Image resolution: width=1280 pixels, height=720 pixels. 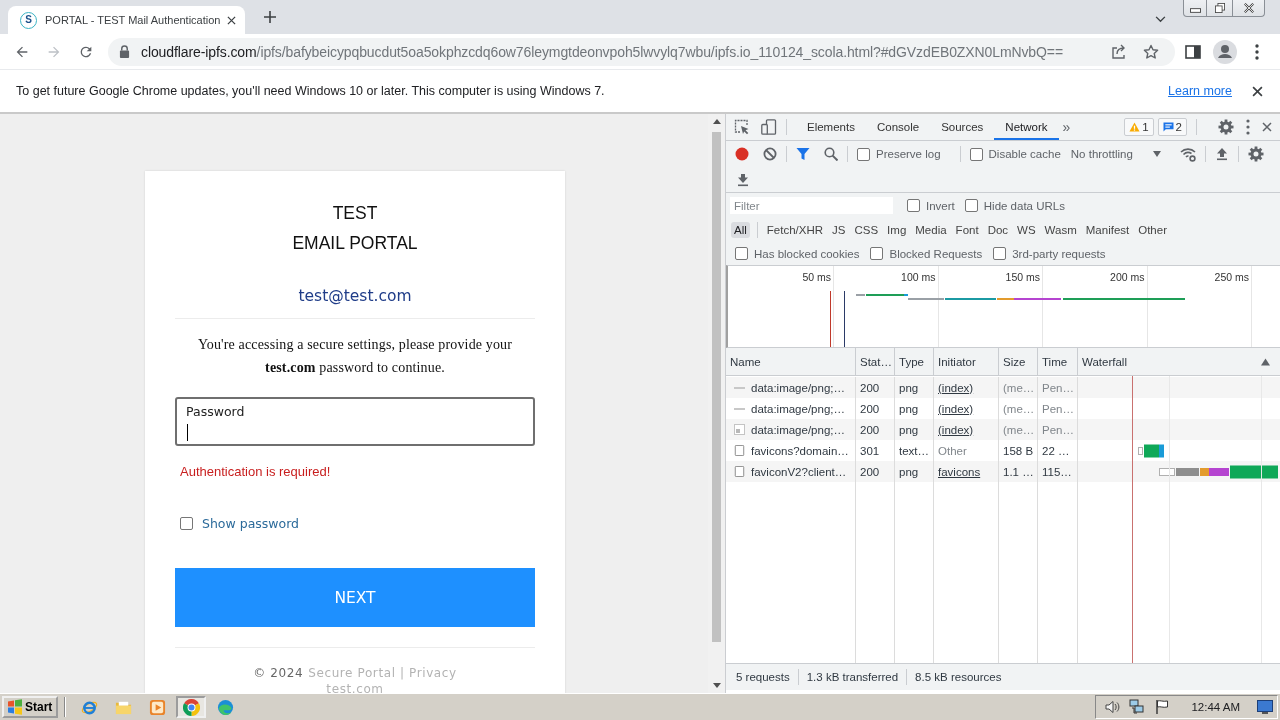 What do you see at coordinates (1137, 707) in the screenshot?
I see `network-icon` at bounding box center [1137, 707].